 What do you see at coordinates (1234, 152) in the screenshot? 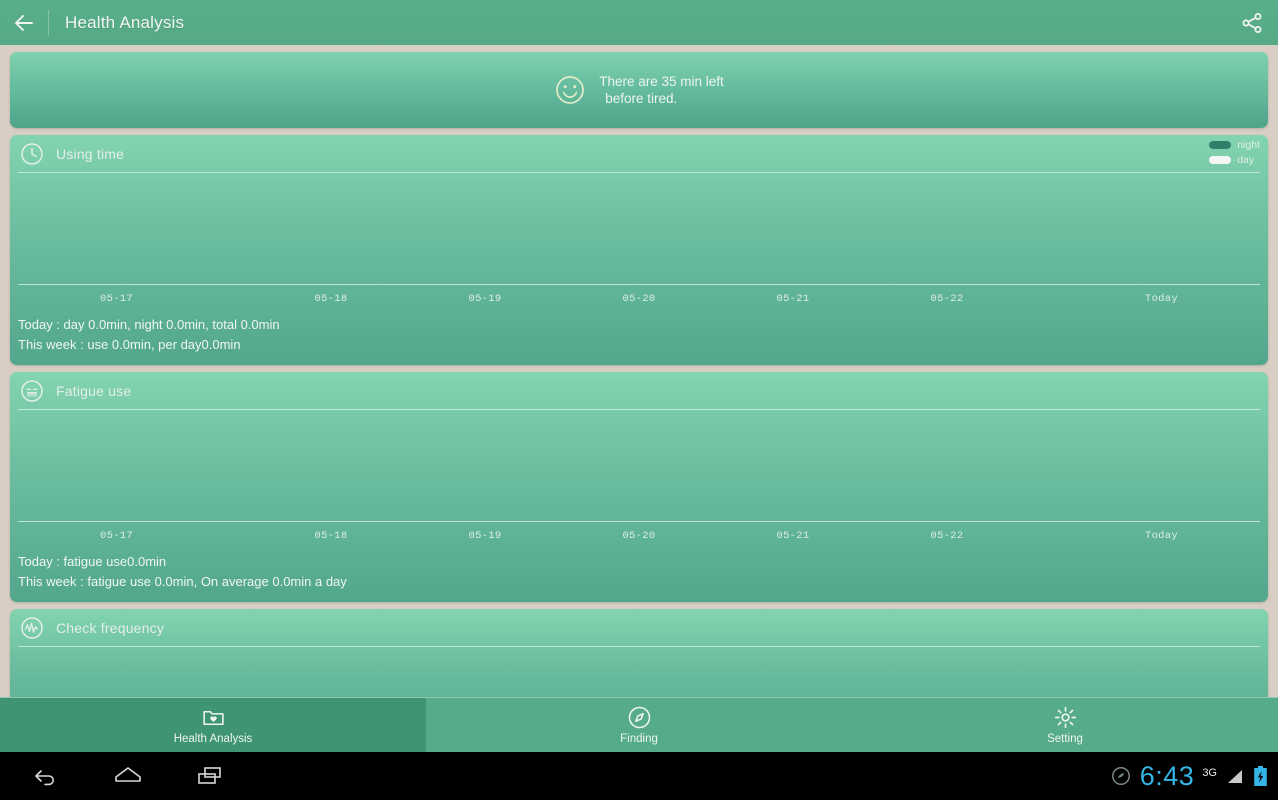
I see `chart-legend: night day` at bounding box center [1234, 152].